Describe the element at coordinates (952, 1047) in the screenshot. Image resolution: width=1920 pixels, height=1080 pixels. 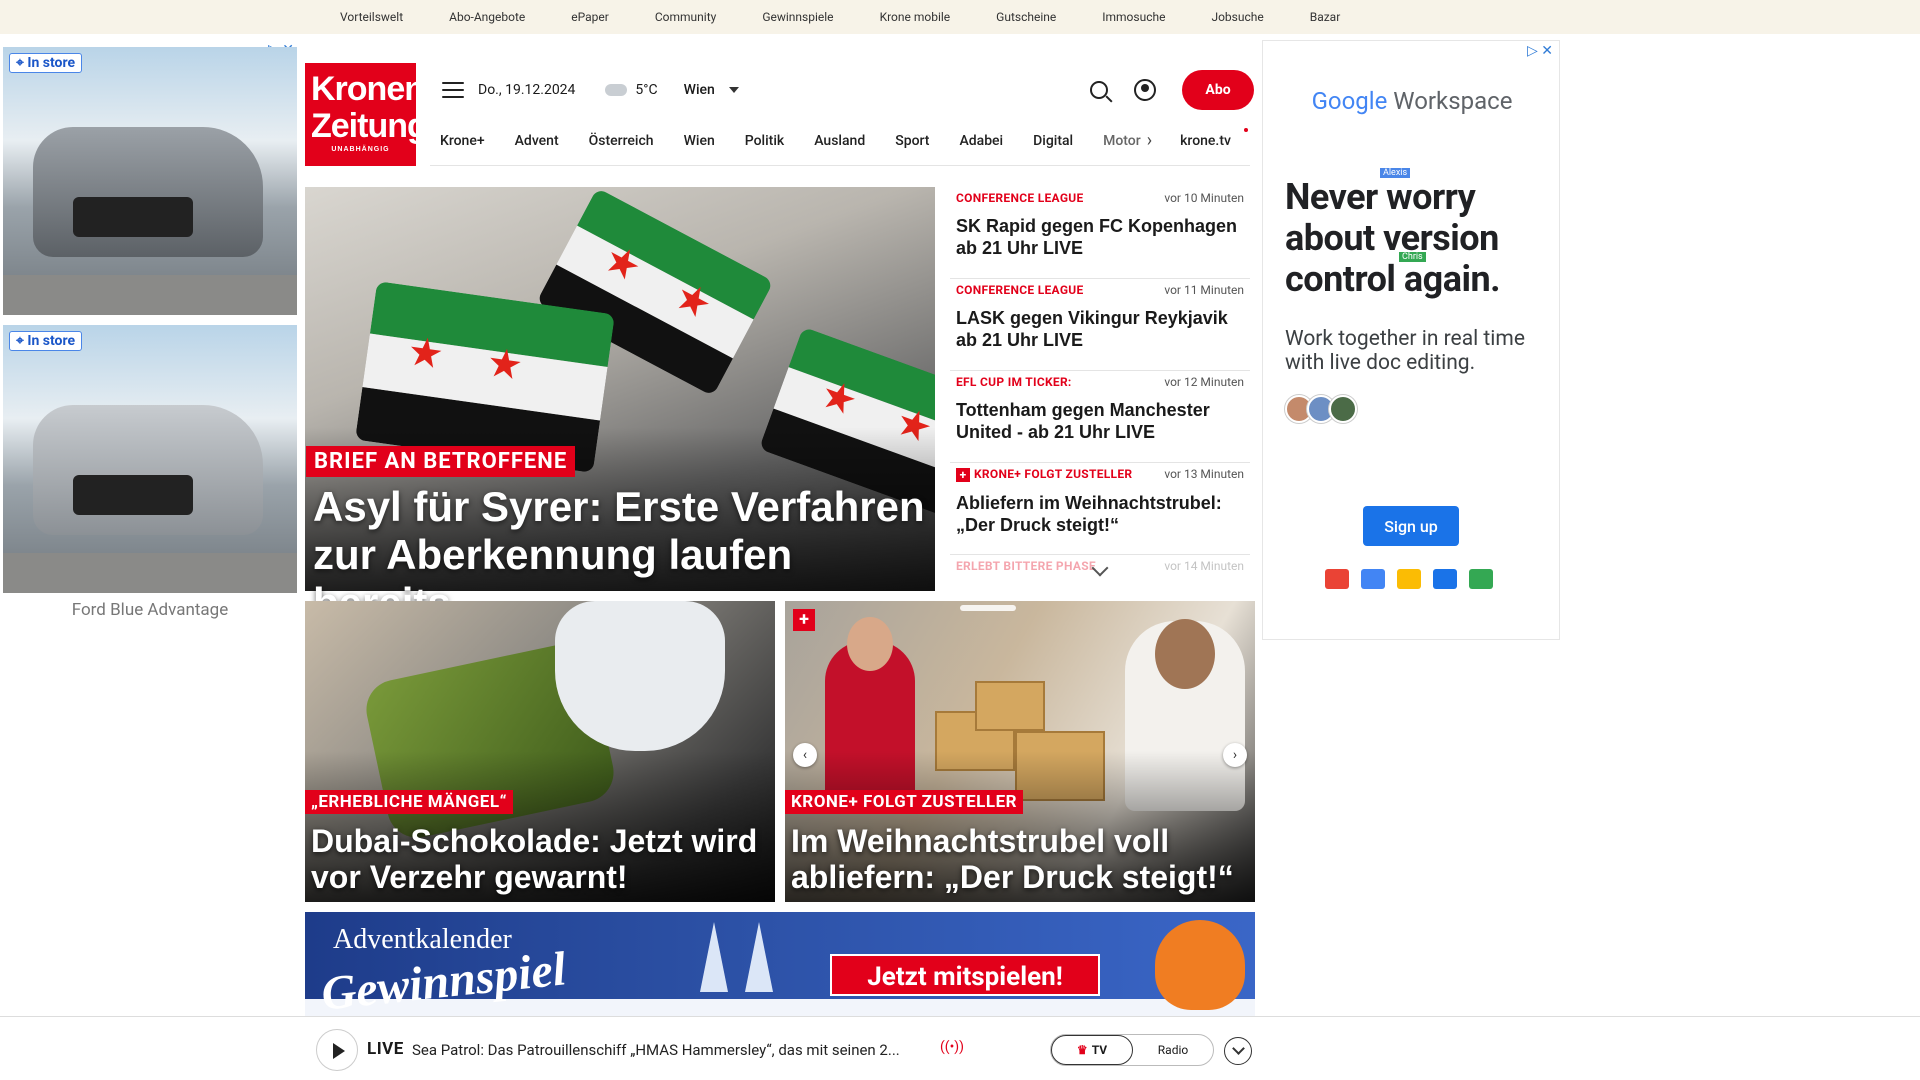
I see `broadcast-icon: ((•))` at that location.